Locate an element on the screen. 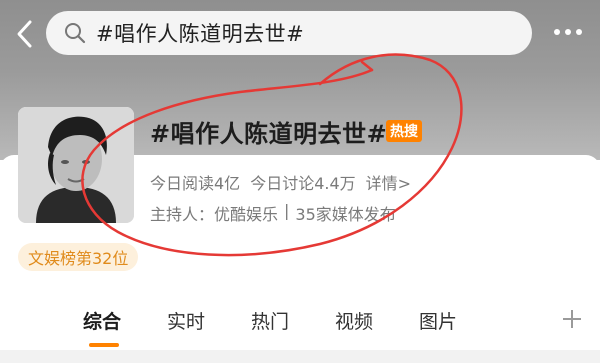 The height and width of the screenshot is (363, 600). tab-comprehensive: 综合 is located at coordinates (102, 320).